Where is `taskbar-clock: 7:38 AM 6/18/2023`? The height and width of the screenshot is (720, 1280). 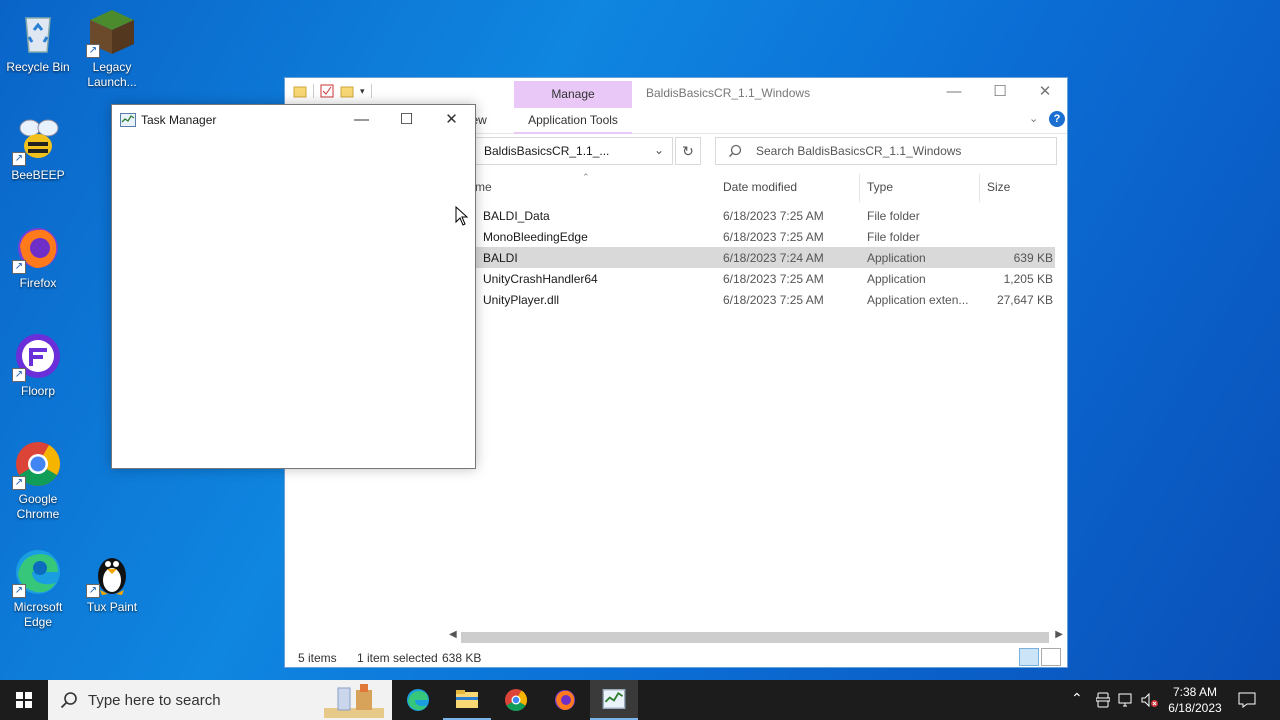
taskbar-clock: 7:38 AM 6/18/2023 is located at coordinates (1195, 700).